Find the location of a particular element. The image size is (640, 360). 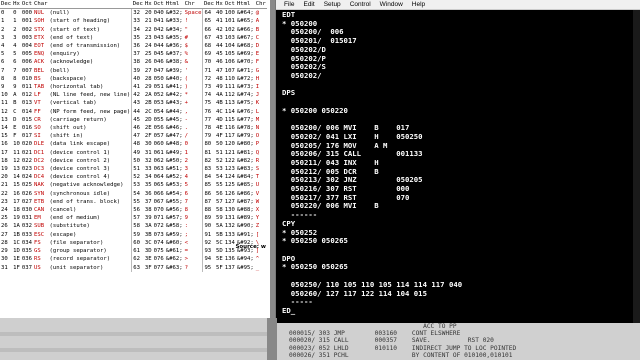

table-cell: 133 is located at coordinates (229, 234).